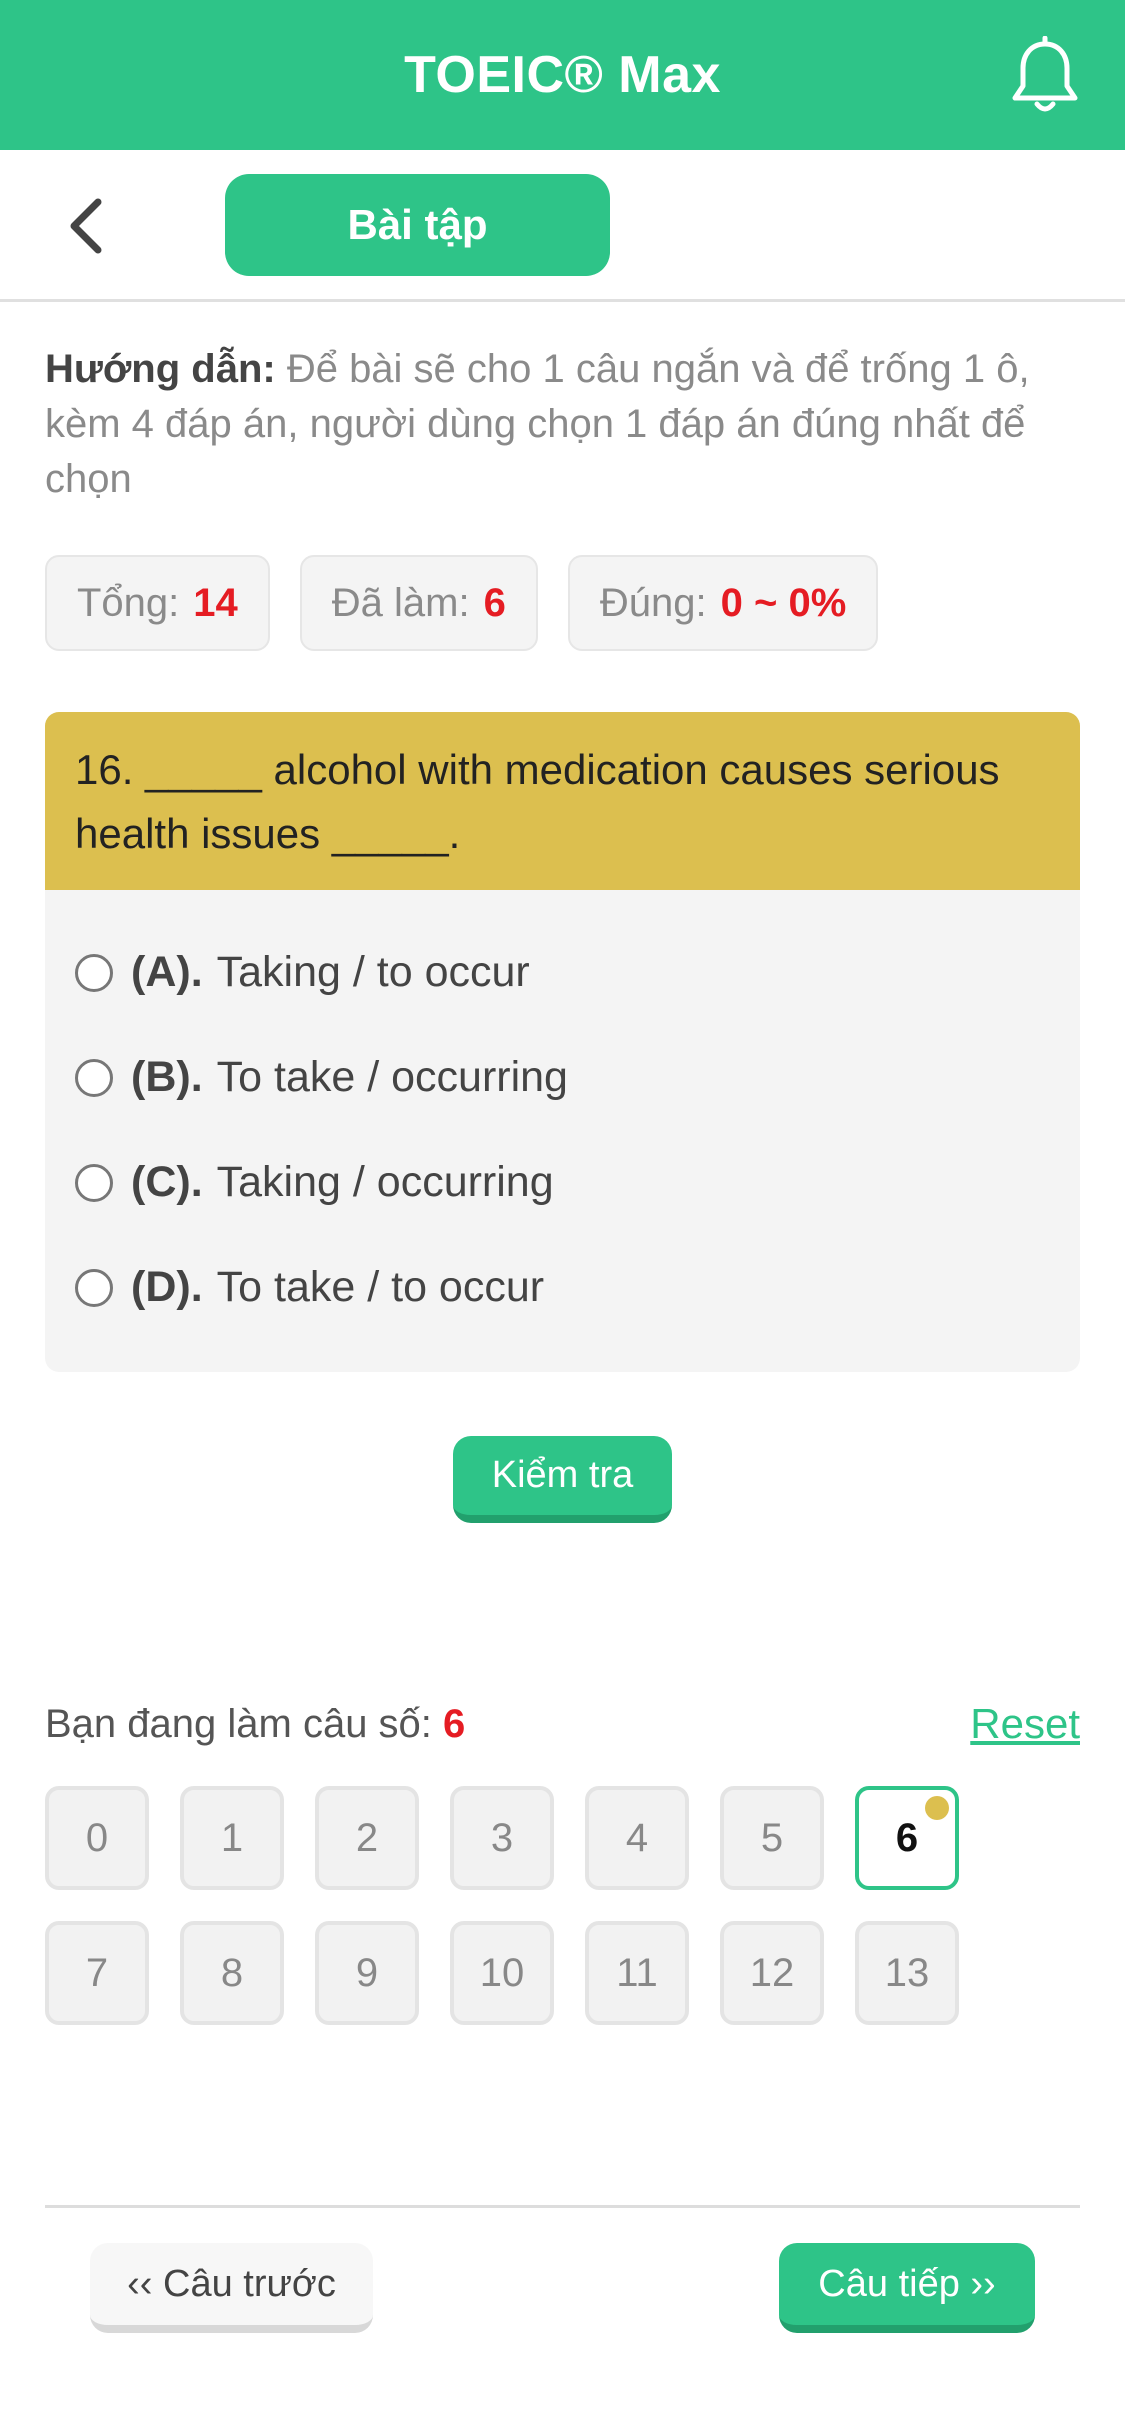 The image size is (1125, 2436). I want to click on question-number-cell: 8, so click(232, 1973).